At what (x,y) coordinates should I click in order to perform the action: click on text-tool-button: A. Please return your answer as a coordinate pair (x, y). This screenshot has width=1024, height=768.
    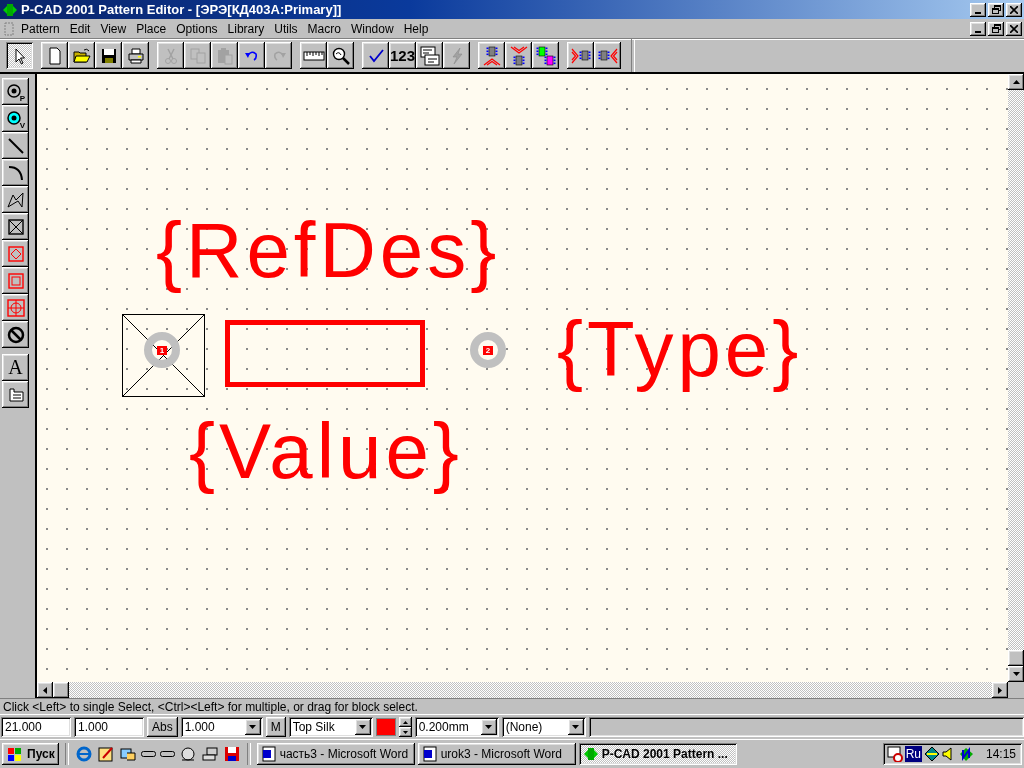
    Looking at the image, I should click on (15, 367).